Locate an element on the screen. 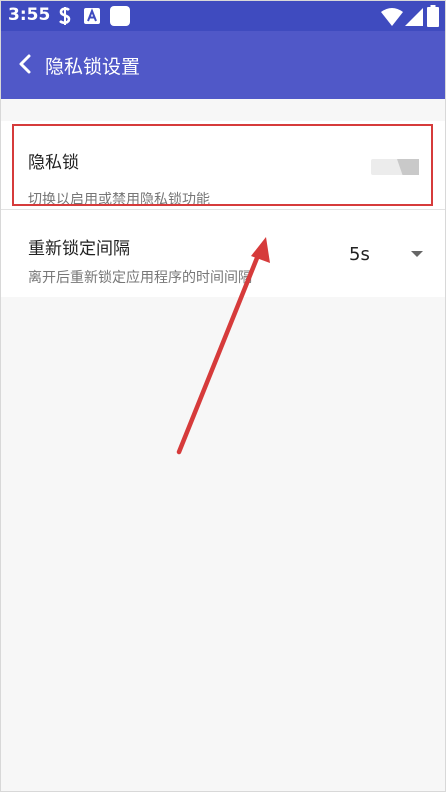 This screenshot has height=793, width=446. relock-interval-dropdown: 5s is located at coordinates (386, 255).